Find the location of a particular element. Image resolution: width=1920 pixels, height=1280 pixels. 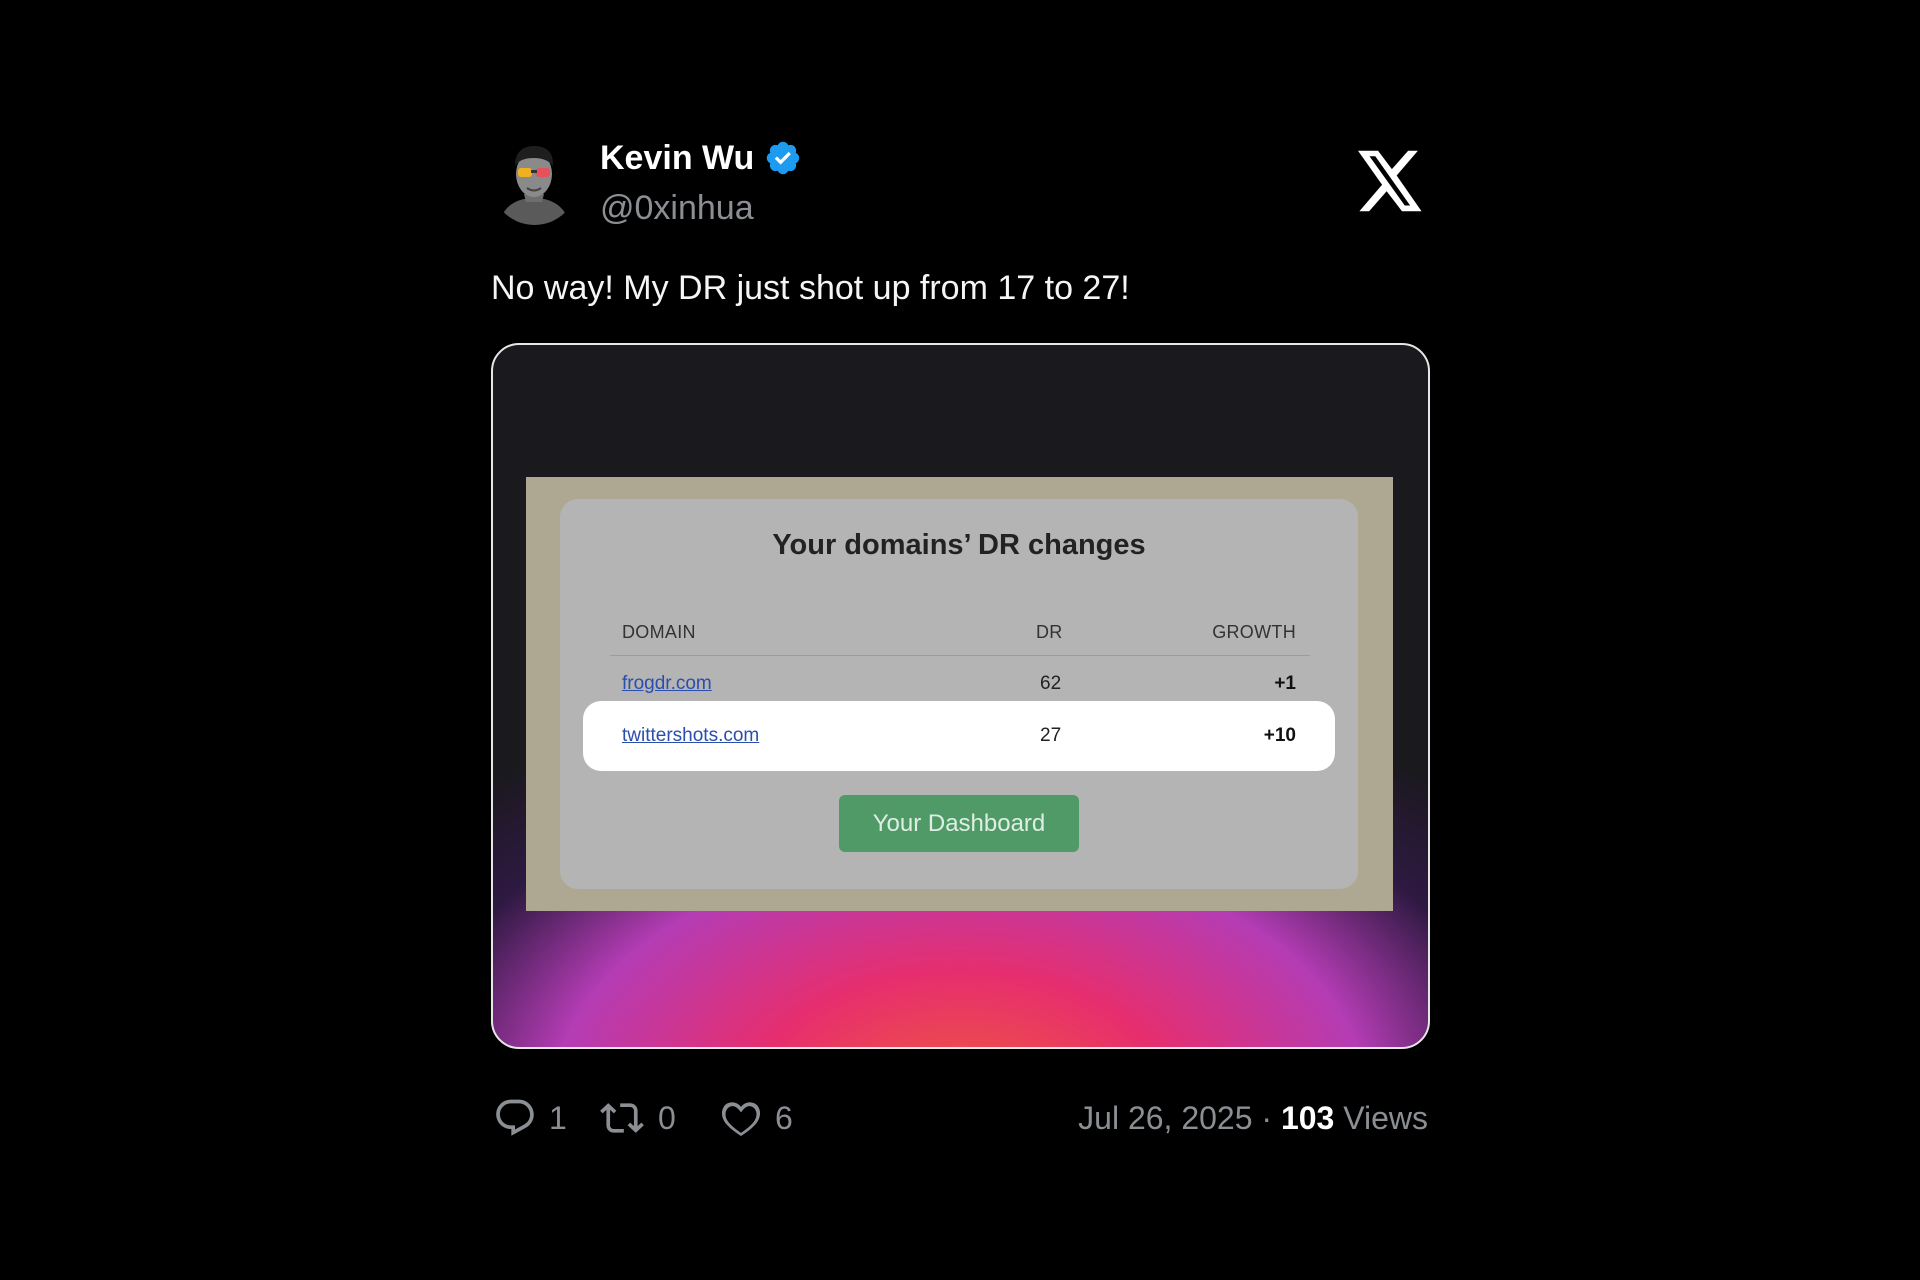

retweet-icon is located at coordinates (622, 1118).